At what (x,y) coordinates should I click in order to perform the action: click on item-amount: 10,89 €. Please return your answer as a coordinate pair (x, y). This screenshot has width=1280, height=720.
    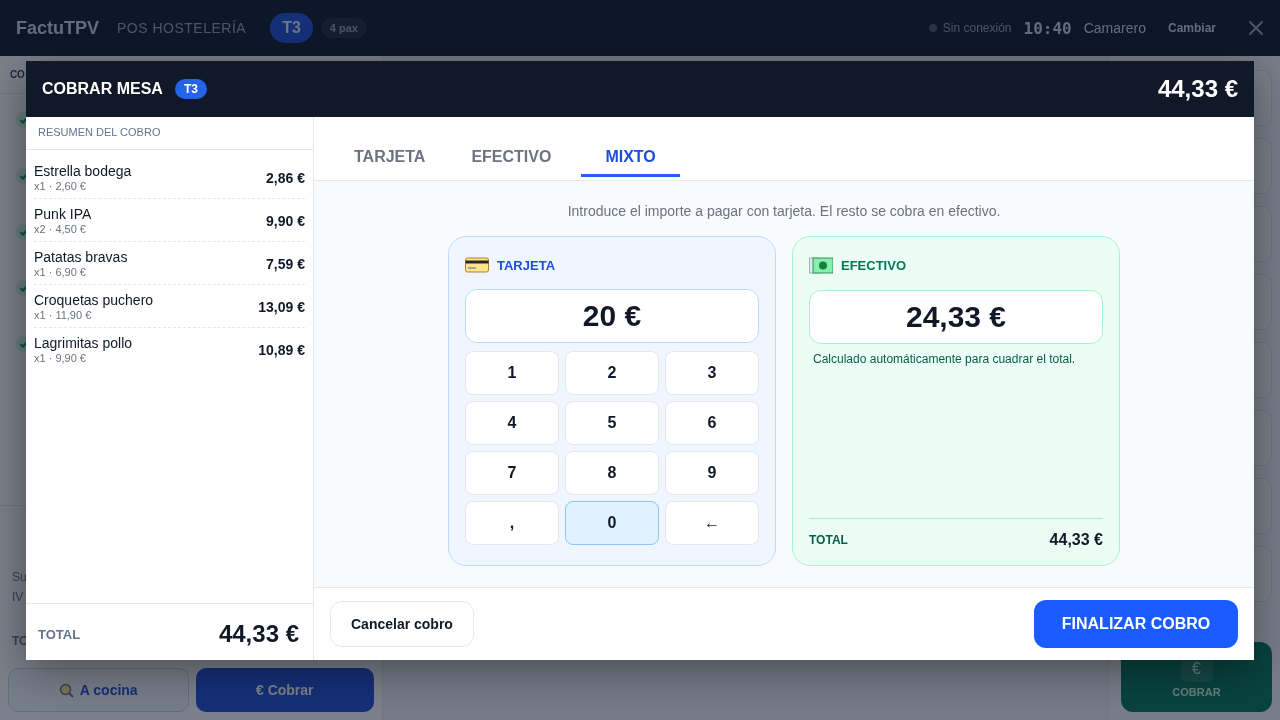
    Looking at the image, I should click on (281, 349).